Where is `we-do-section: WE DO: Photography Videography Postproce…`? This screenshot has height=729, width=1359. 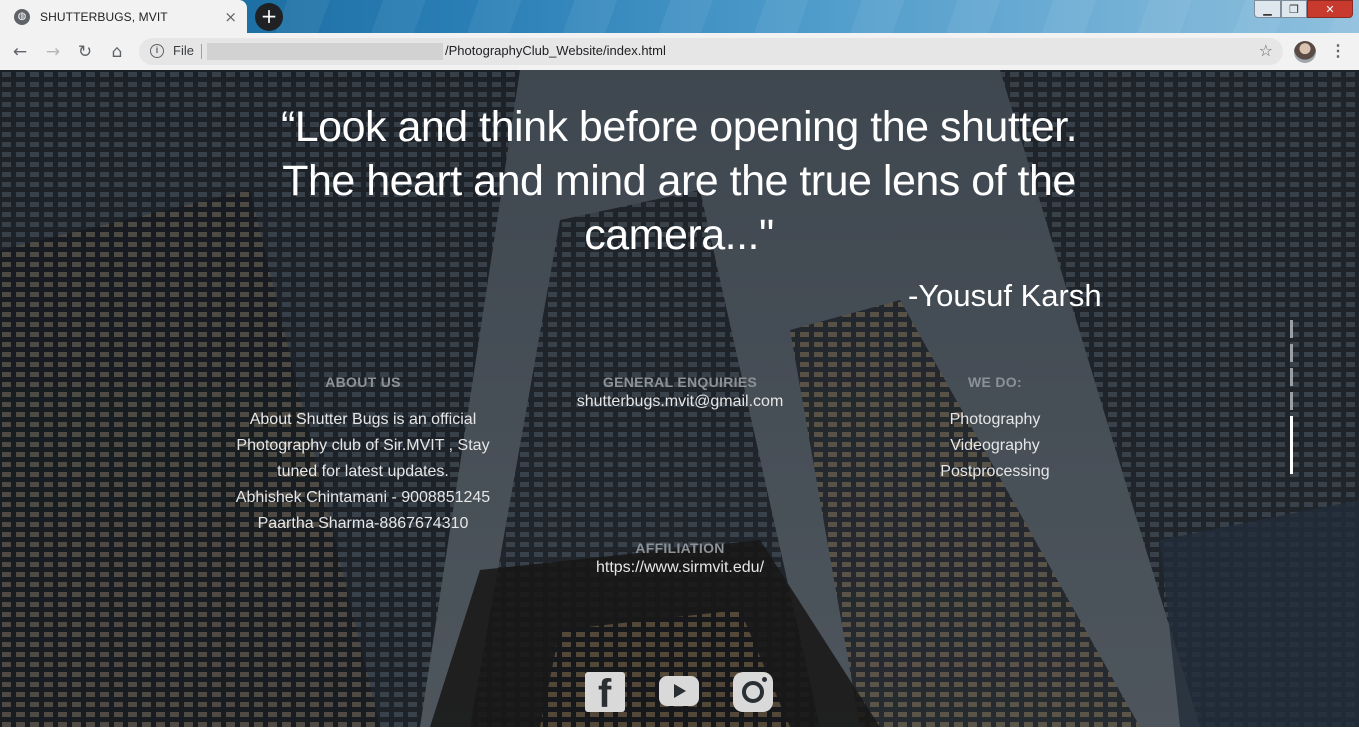
we-do-section: WE DO: Photography Videography Postproce… is located at coordinates (995, 429).